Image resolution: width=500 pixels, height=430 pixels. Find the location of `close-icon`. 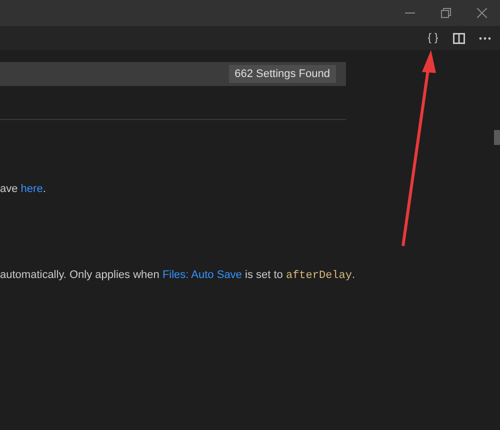

close-icon is located at coordinates (482, 13).